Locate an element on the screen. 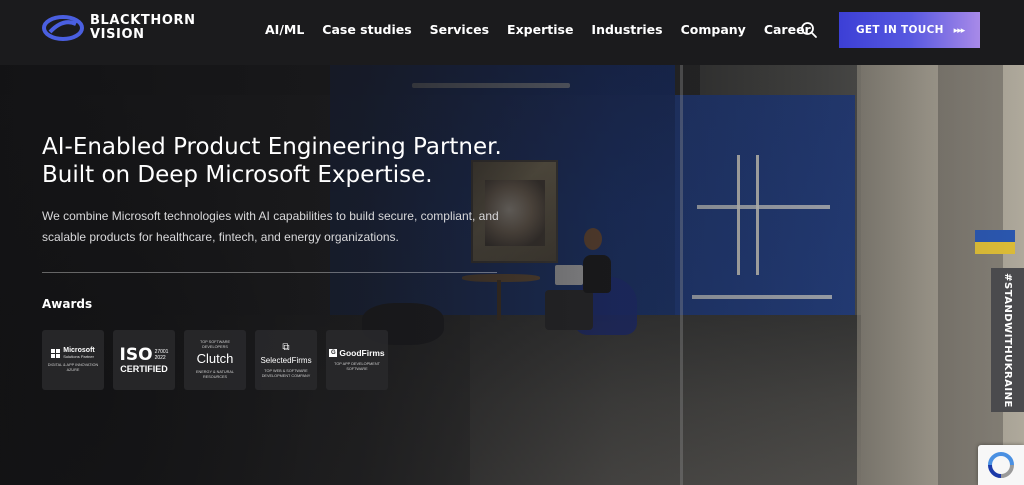 The width and height of the screenshot is (1024, 485). awards-title: Awards is located at coordinates (67, 304).